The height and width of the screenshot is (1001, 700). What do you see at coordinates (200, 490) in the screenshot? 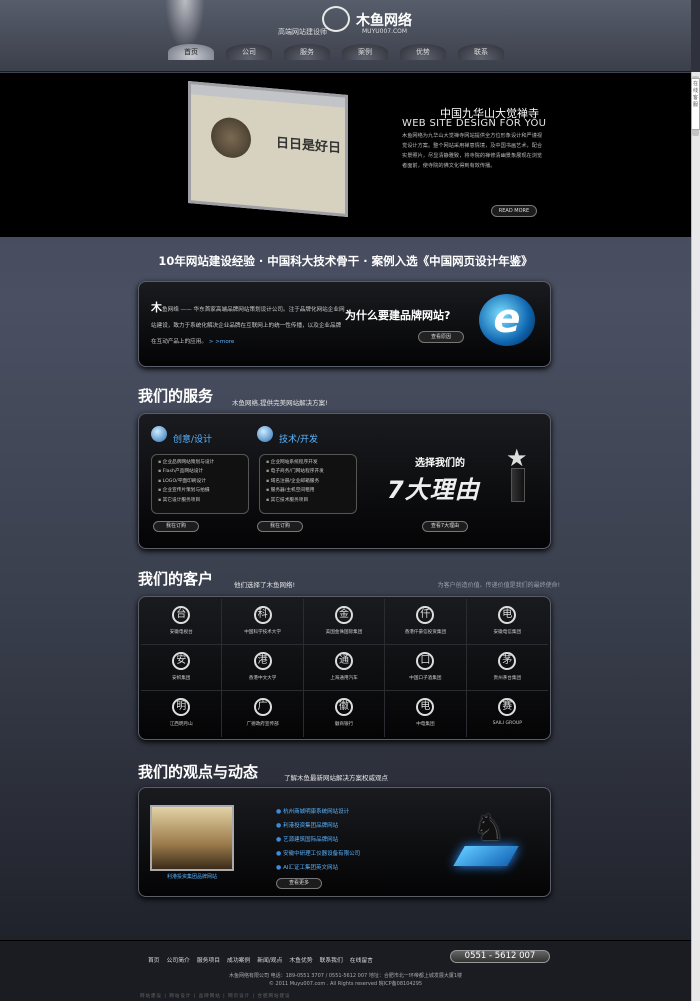
I see `design-item: 企业宣传片策划与拍摄` at bounding box center [200, 490].